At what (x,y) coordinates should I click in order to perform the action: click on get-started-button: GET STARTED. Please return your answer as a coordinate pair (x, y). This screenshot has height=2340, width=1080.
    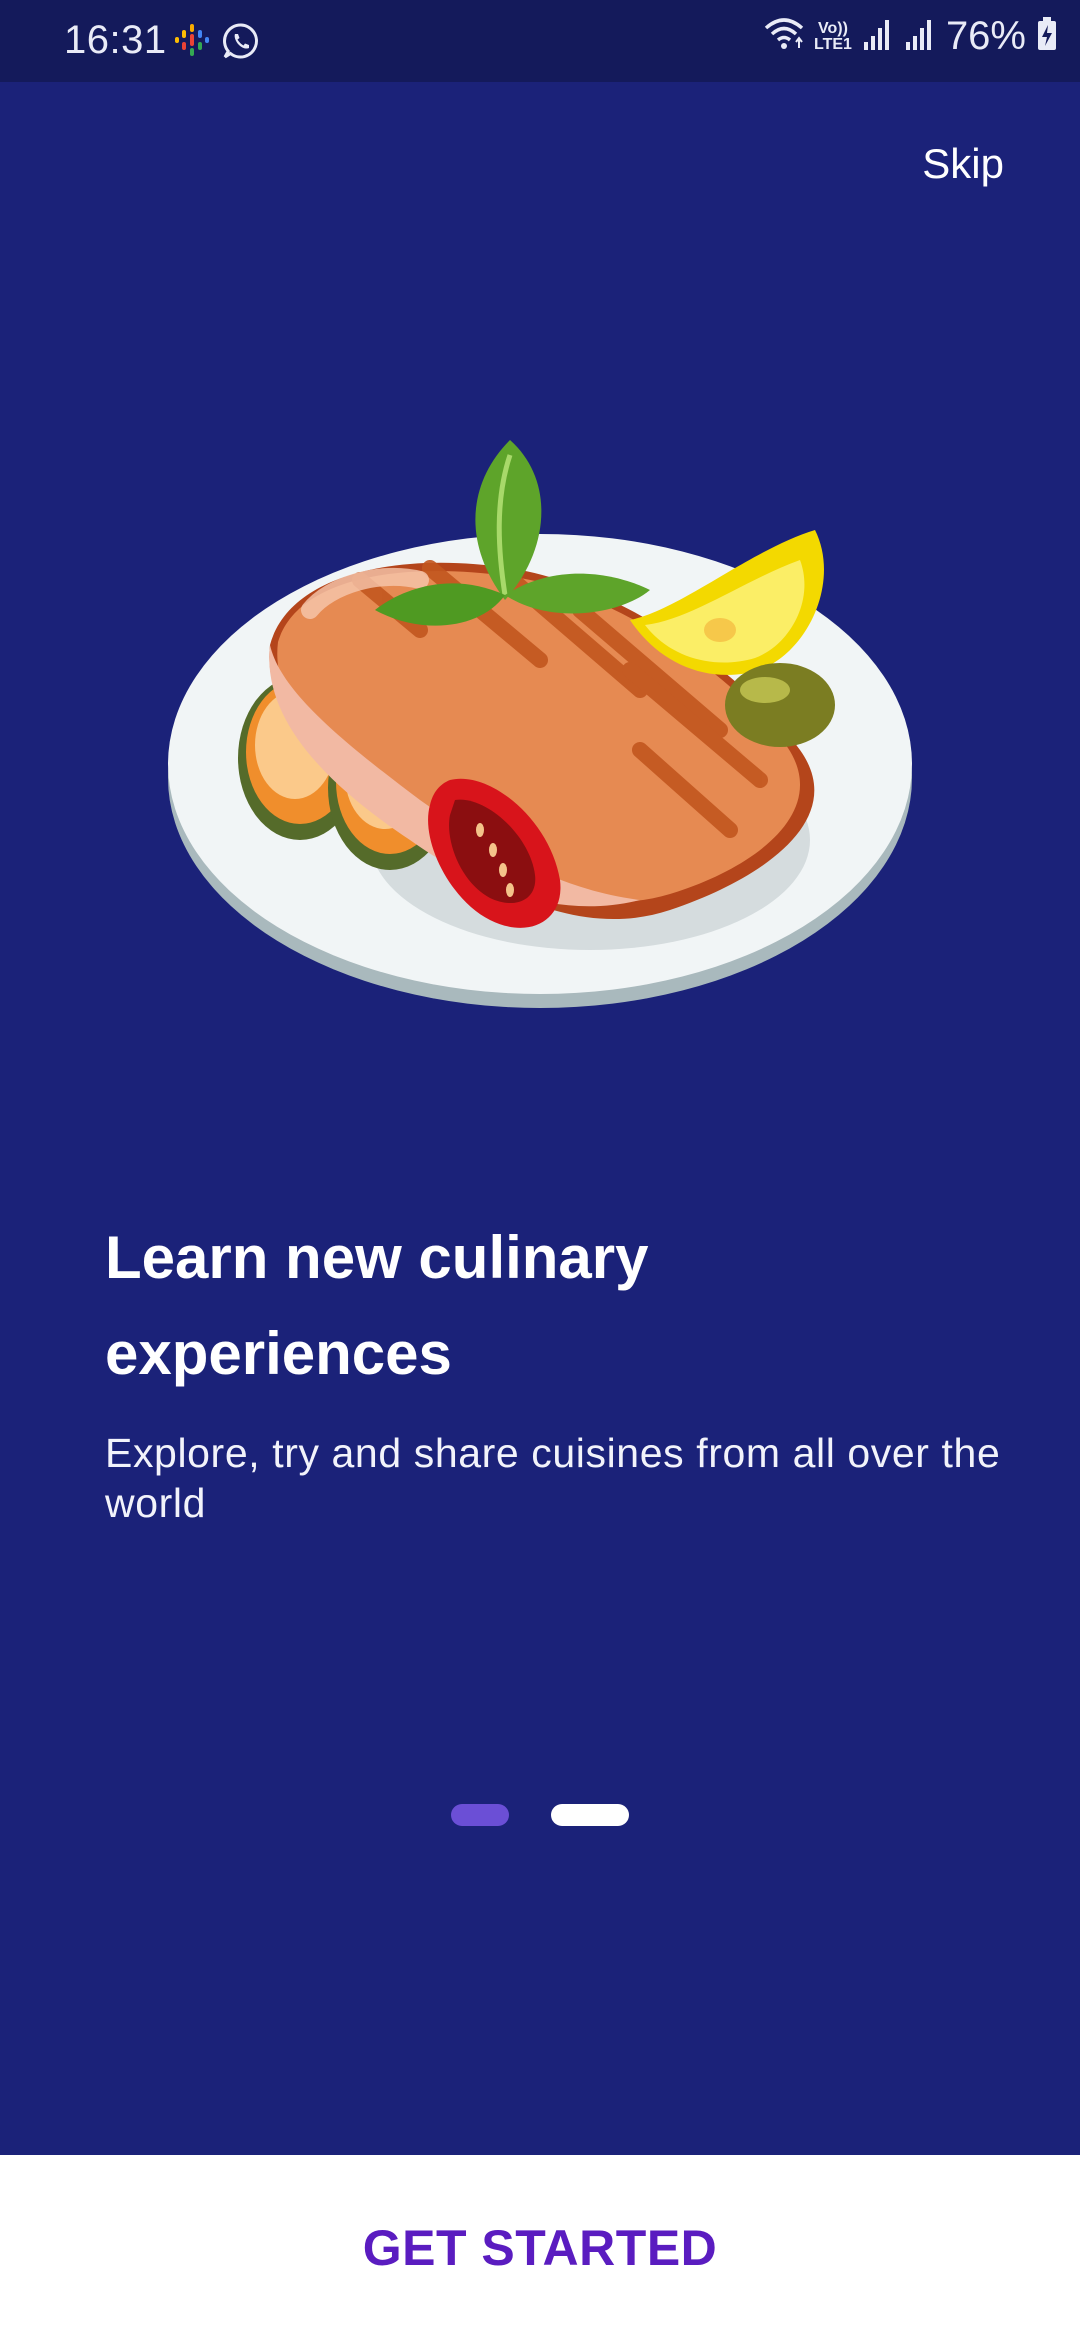
    Looking at the image, I should click on (540, 2247).